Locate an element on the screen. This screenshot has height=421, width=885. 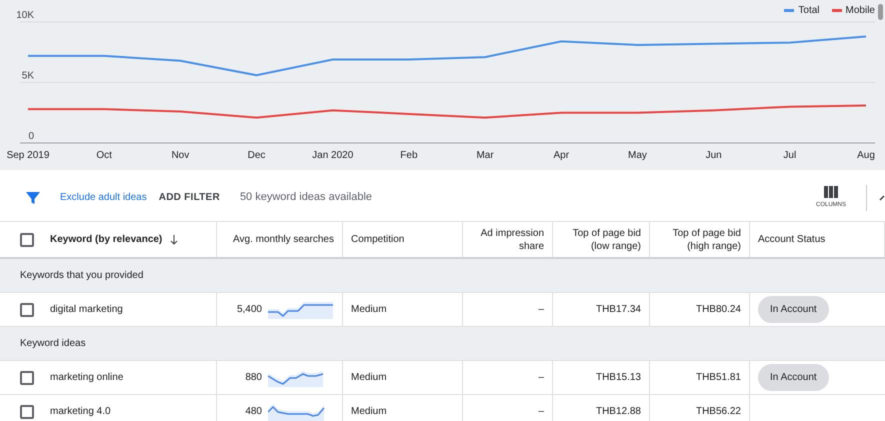
x-tick-label: Jan 2020 is located at coordinates (333, 155).